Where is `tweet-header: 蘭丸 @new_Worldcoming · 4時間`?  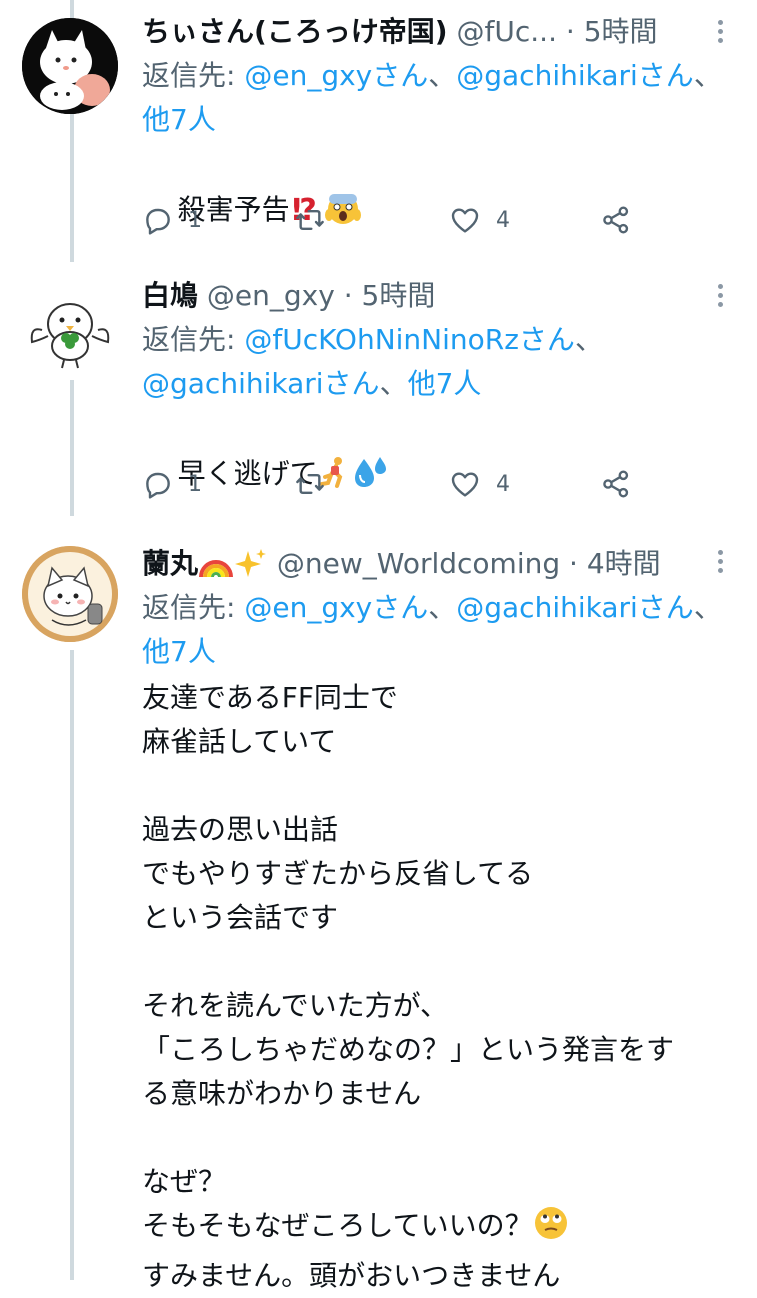
tweet-header: 蘭丸 @new_Worldcoming · 4時間 is located at coordinates (419, 564).